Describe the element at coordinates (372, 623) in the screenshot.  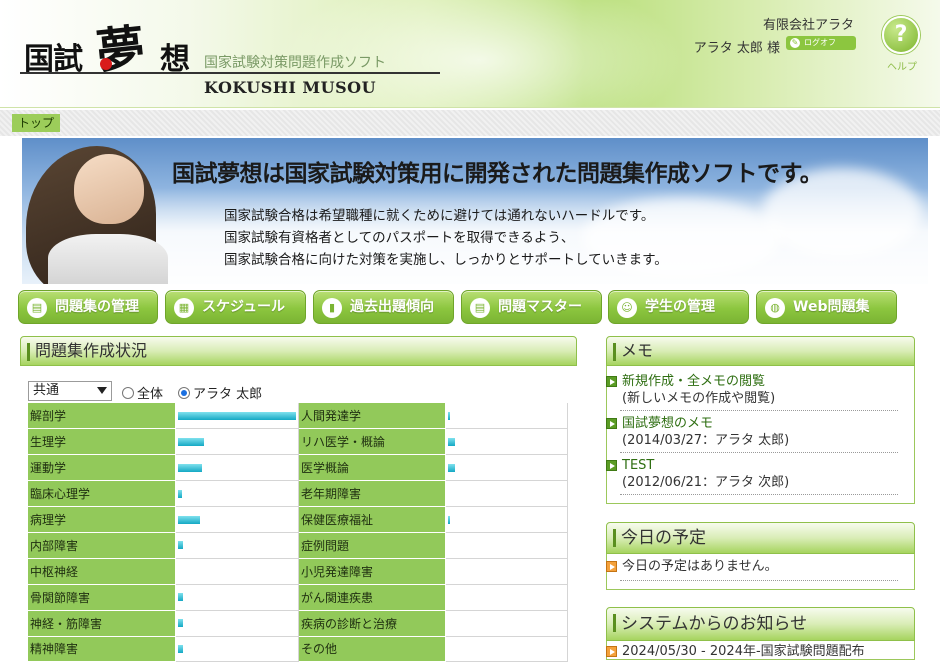
I see `subject-name: 疾病の診断と治療` at that location.